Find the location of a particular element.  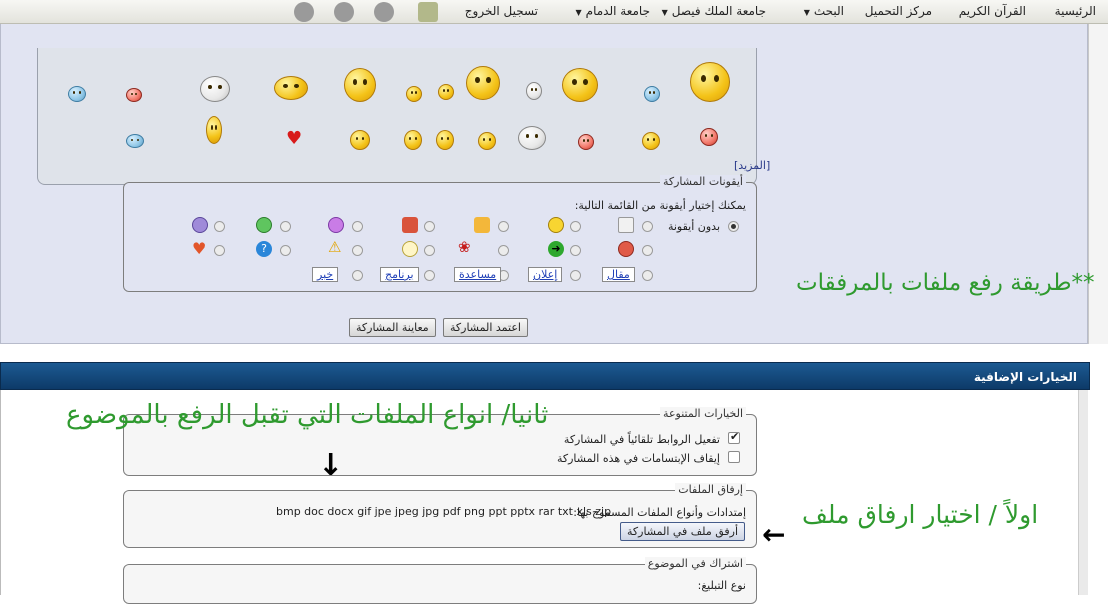

nav-search-label: البحث is located at coordinates (828, 11).